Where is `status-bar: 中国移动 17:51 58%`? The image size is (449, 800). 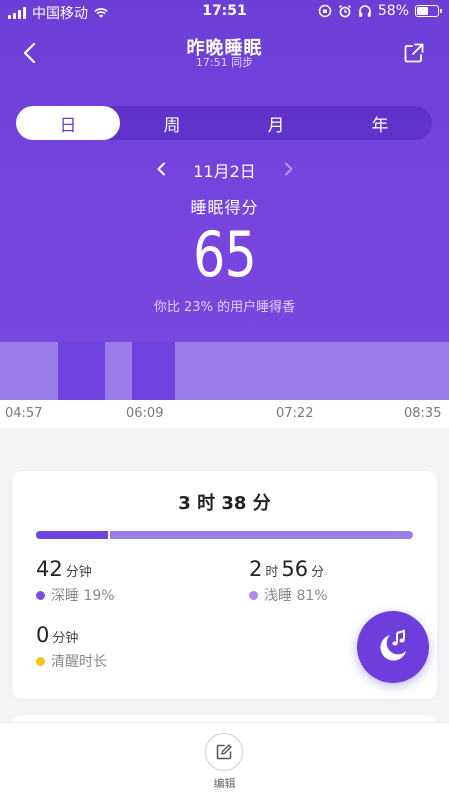
status-bar: 中国移动 17:51 58% is located at coordinates (224, 12).